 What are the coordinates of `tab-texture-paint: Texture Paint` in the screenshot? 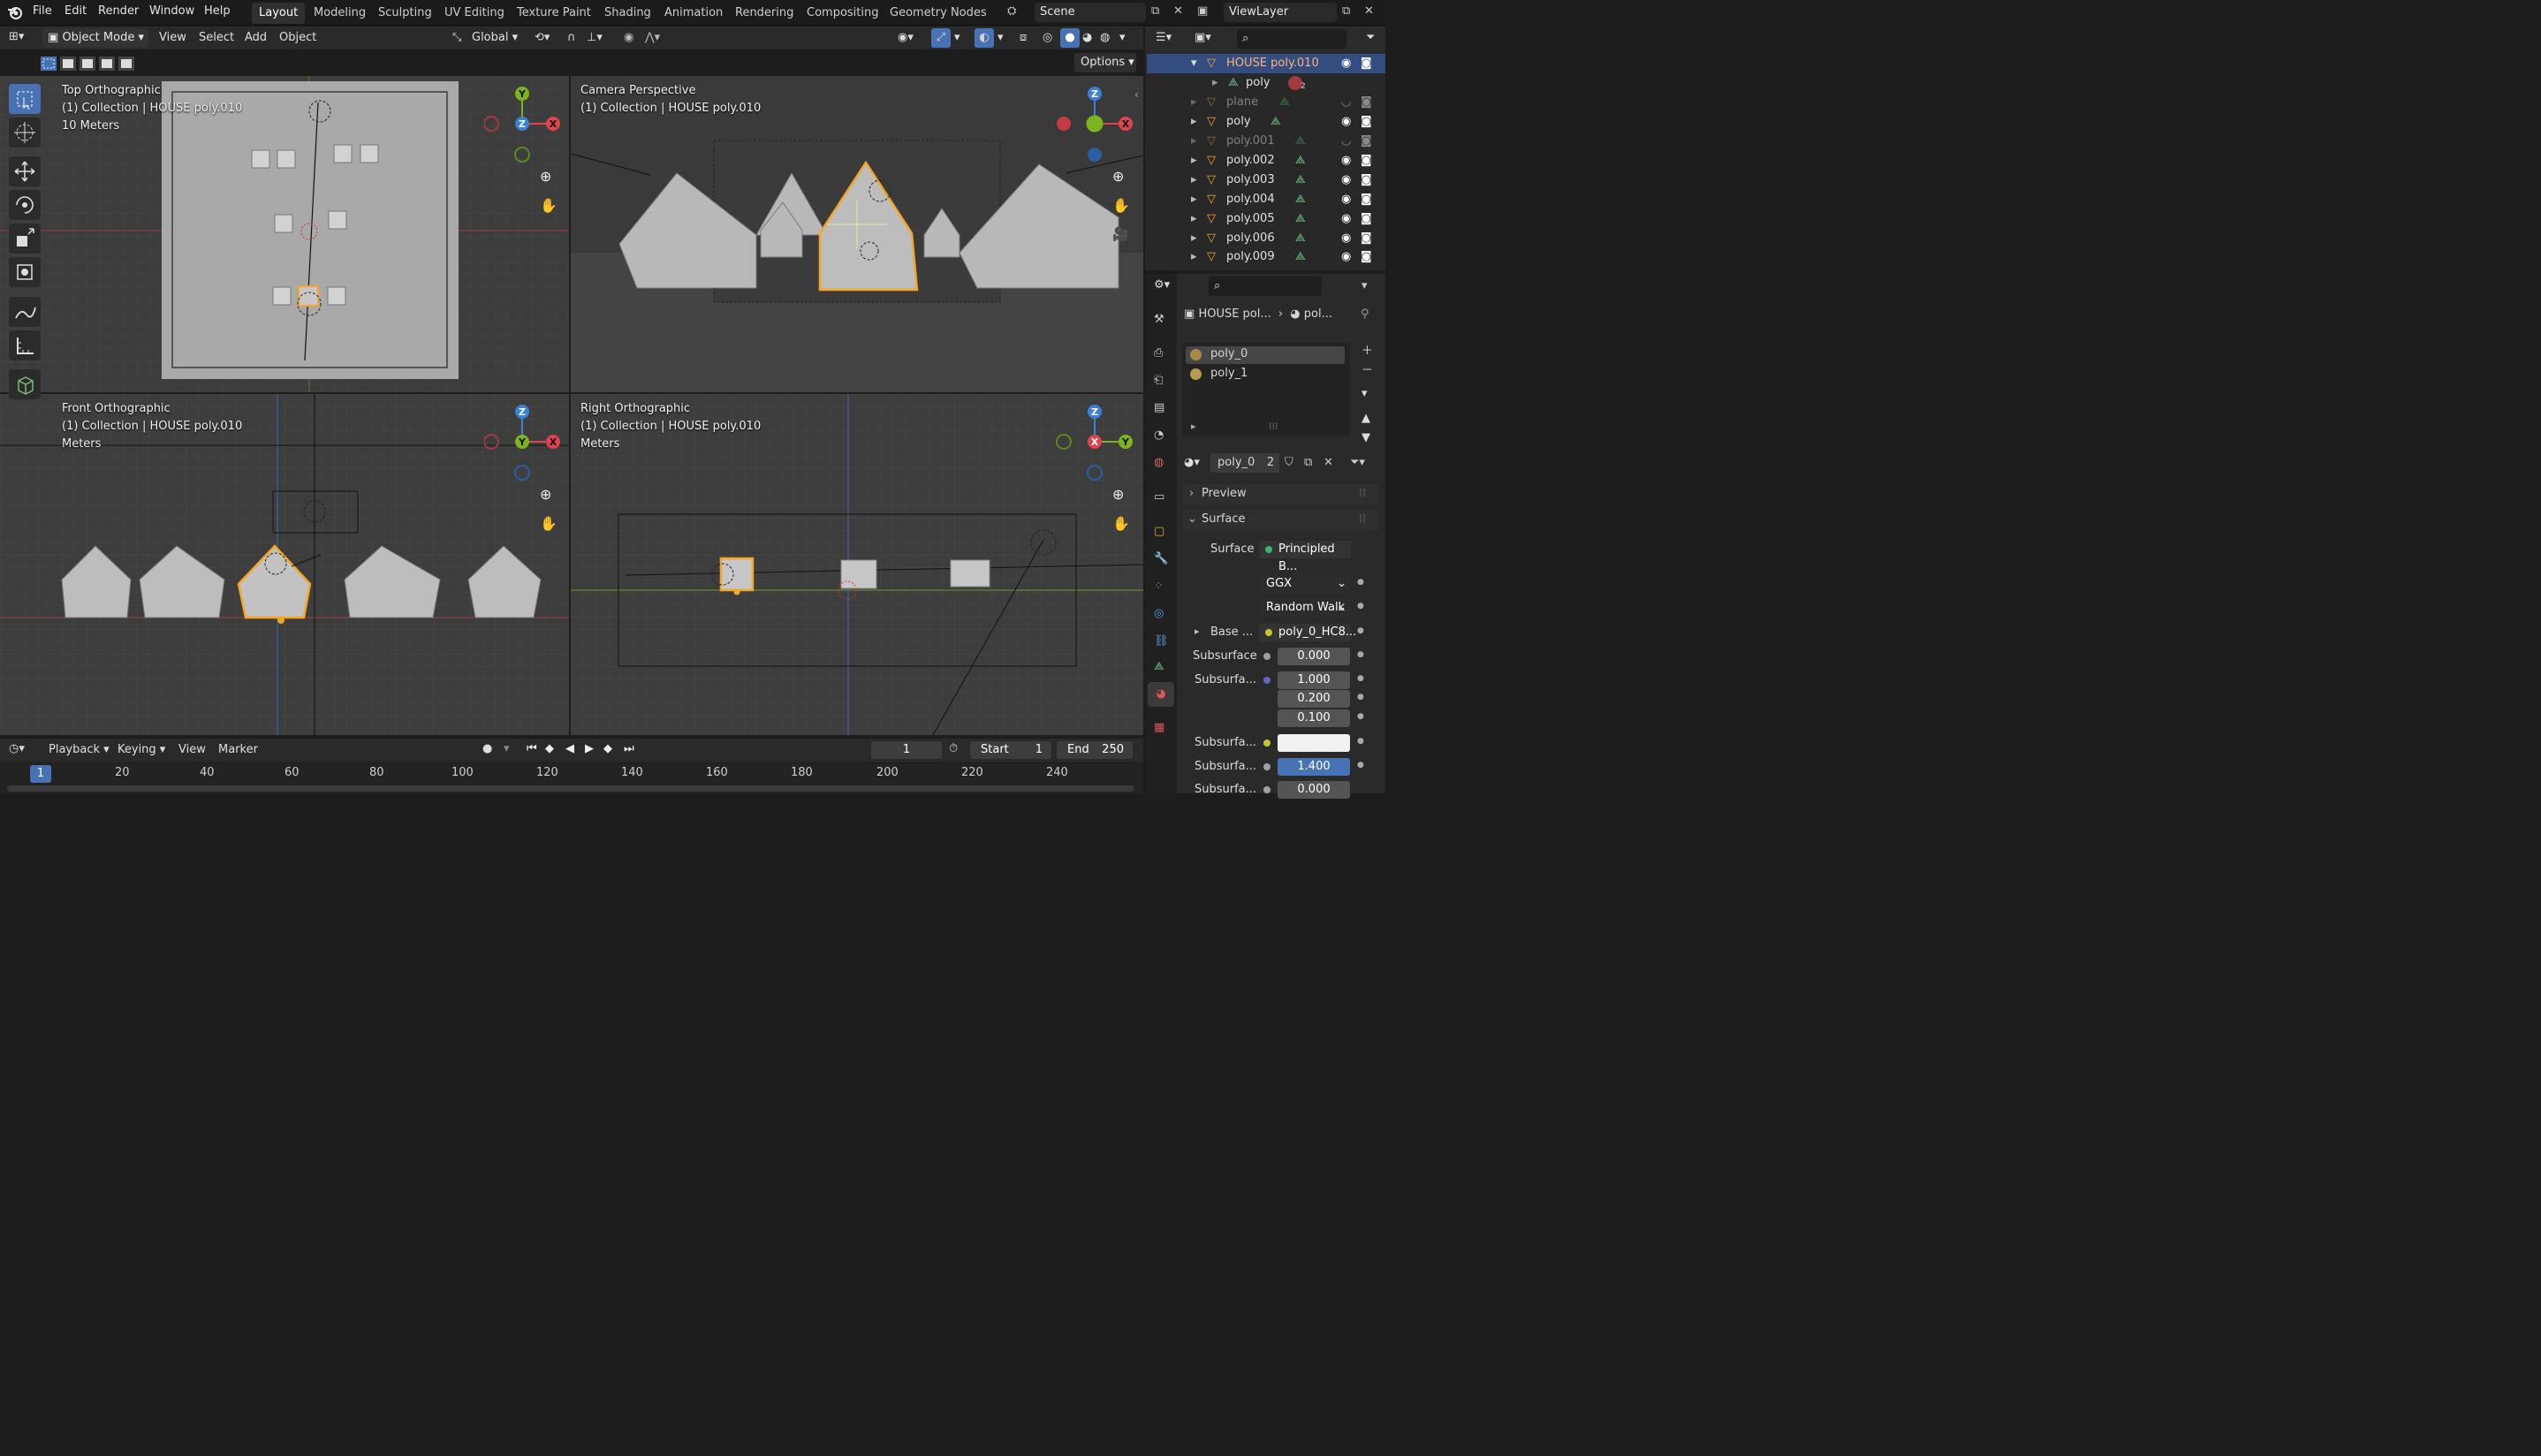 It's located at (554, 13).